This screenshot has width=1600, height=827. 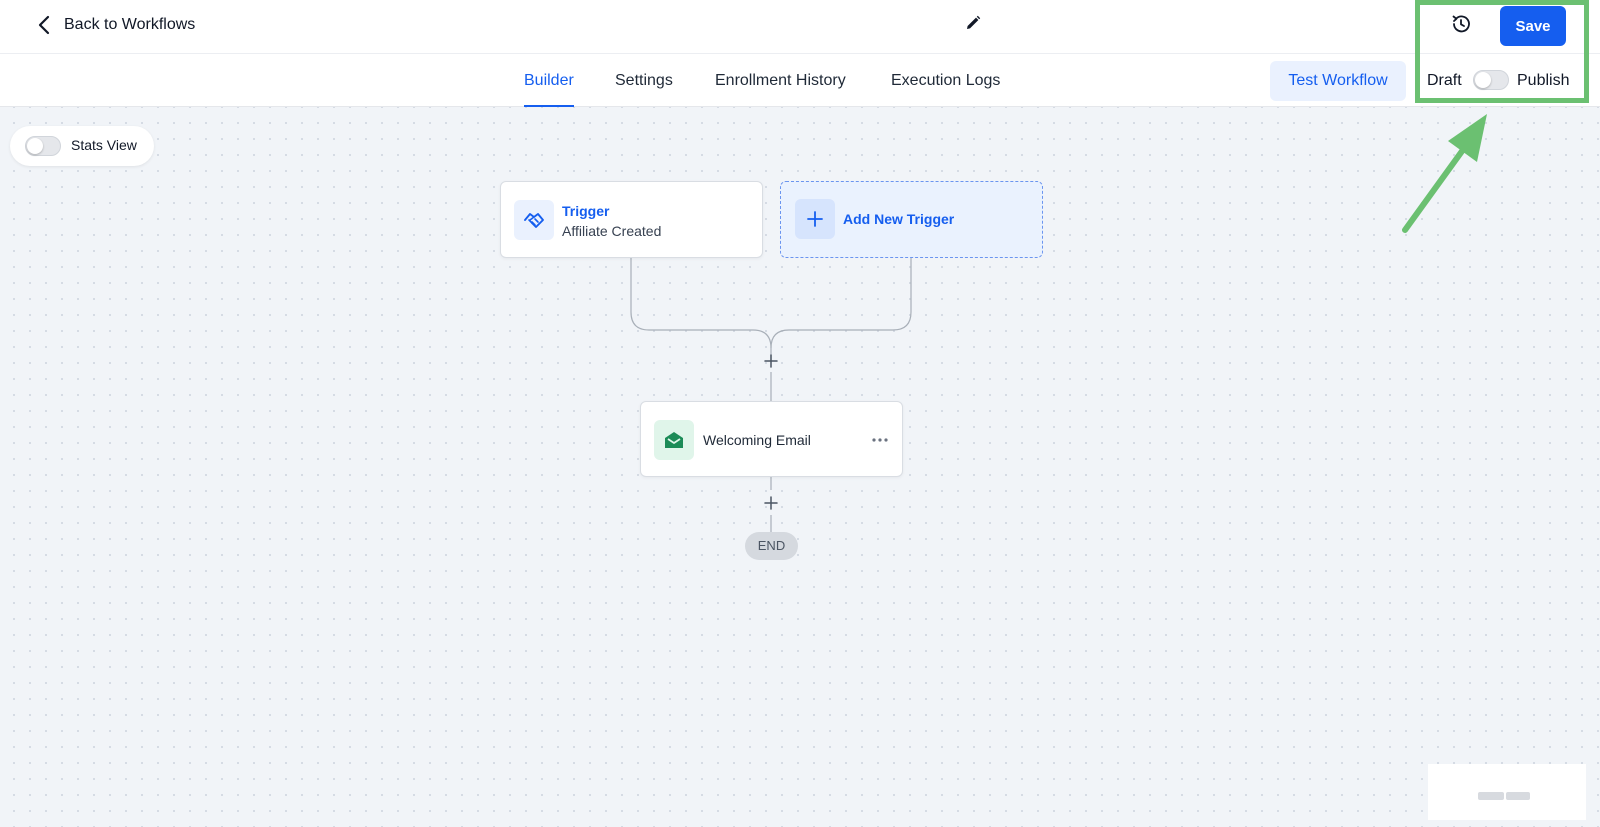 I want to click on add-trigger-icon-box, so click(x=815, y=219).